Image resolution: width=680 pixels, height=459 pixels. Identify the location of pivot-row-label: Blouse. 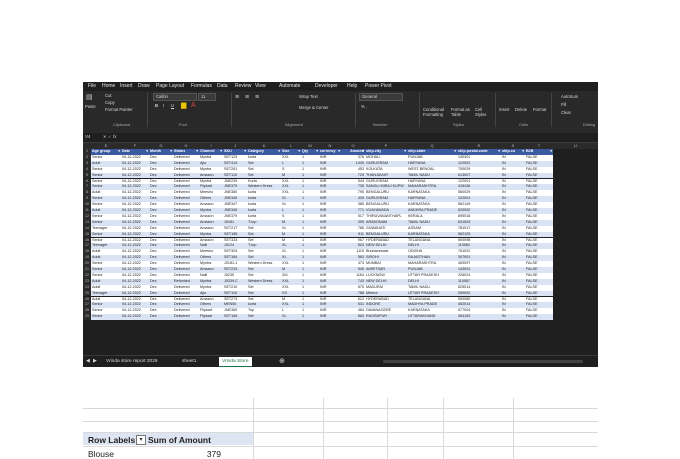
(101, 454).